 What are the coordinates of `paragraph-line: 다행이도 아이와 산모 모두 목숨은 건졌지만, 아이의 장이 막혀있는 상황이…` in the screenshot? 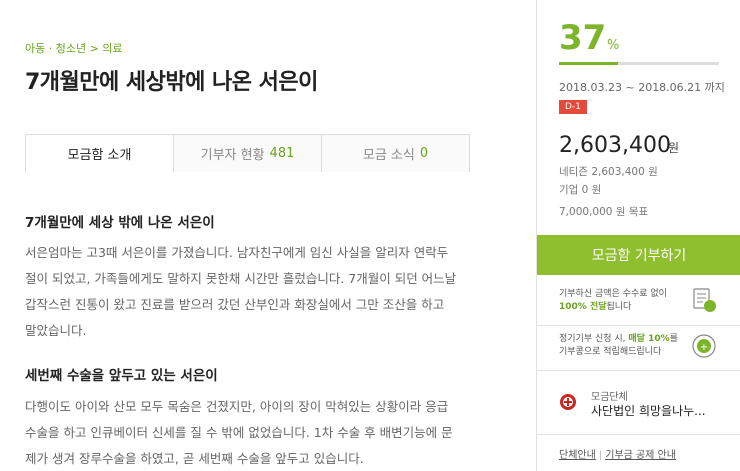 It's located at (237, 406).